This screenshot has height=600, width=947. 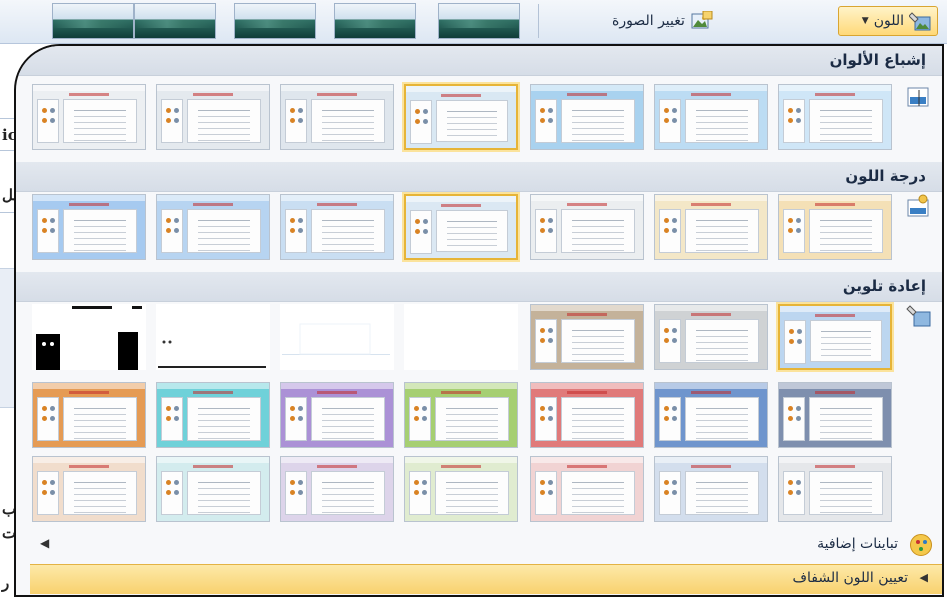 I want to click on set-transparent-color-item: ◀ تعيين اللون الشفاف, so click(x=486, y=579).